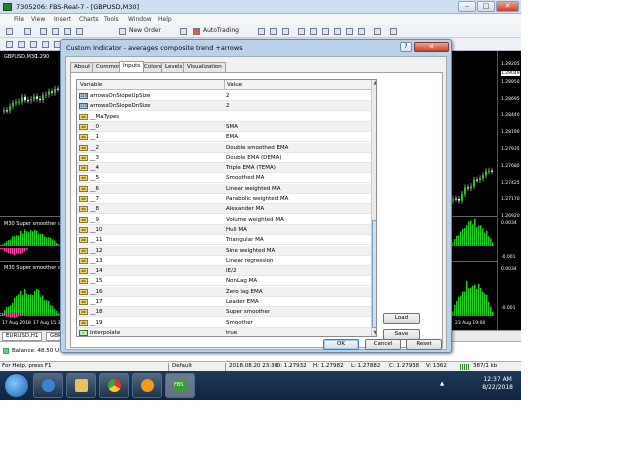  What do you see at coordinates (373, 208) in the screenshot?
I see `grid-scrollbar: ▲ ▼` at bounding box center [373, 208].